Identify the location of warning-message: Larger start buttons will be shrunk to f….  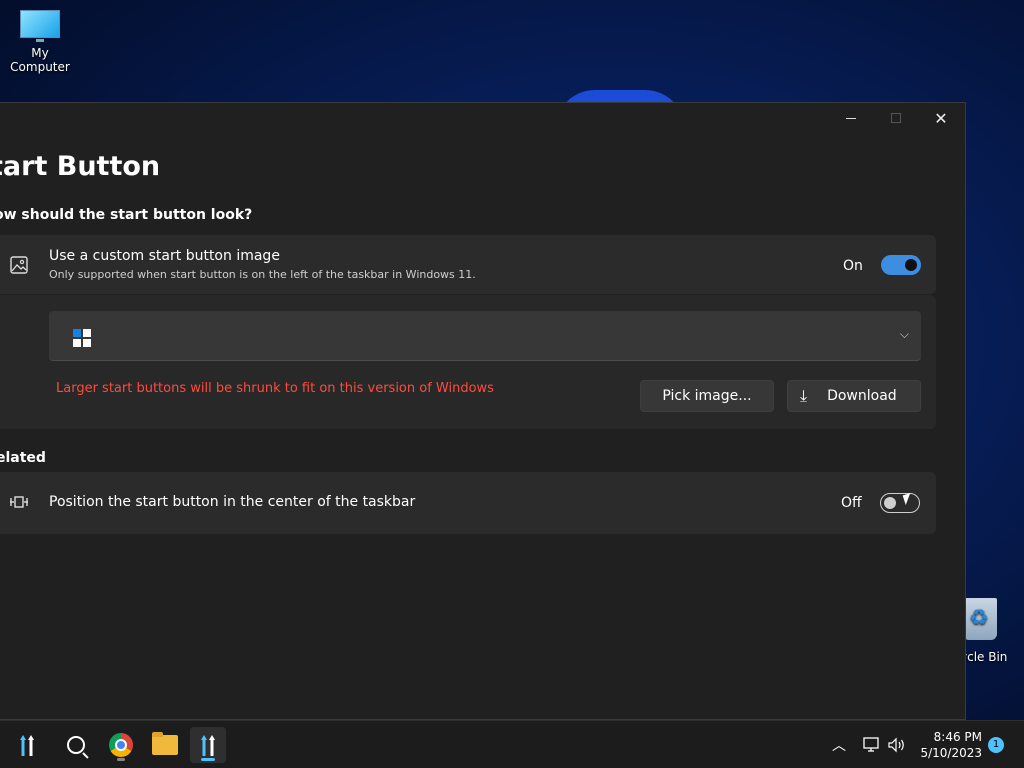
(275, 388).